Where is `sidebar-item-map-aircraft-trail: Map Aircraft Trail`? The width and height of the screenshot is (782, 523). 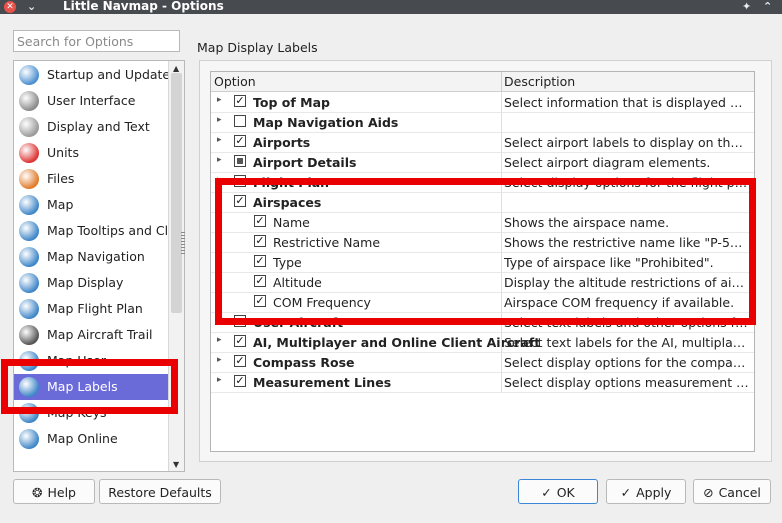
sidebar-item-map-aircraft-trail: Map Aircraft Trail is located at coordinates (91, 335).